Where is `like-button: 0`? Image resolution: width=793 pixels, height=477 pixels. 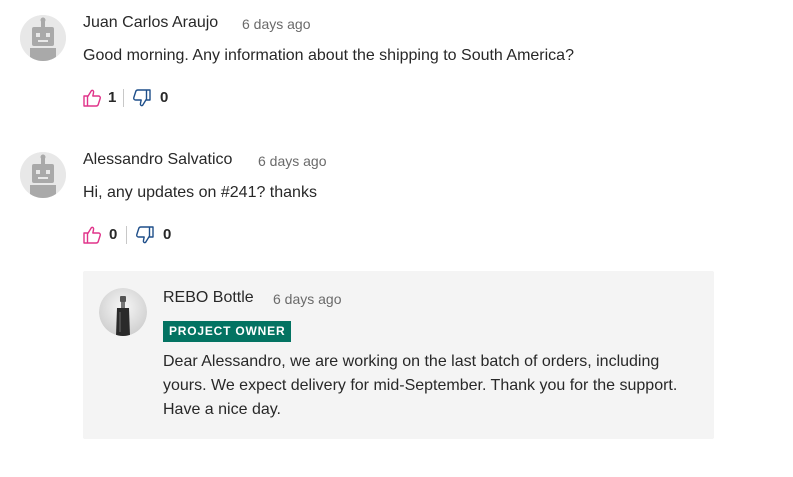 like-button: 0 is located at coordinates (101, 235).